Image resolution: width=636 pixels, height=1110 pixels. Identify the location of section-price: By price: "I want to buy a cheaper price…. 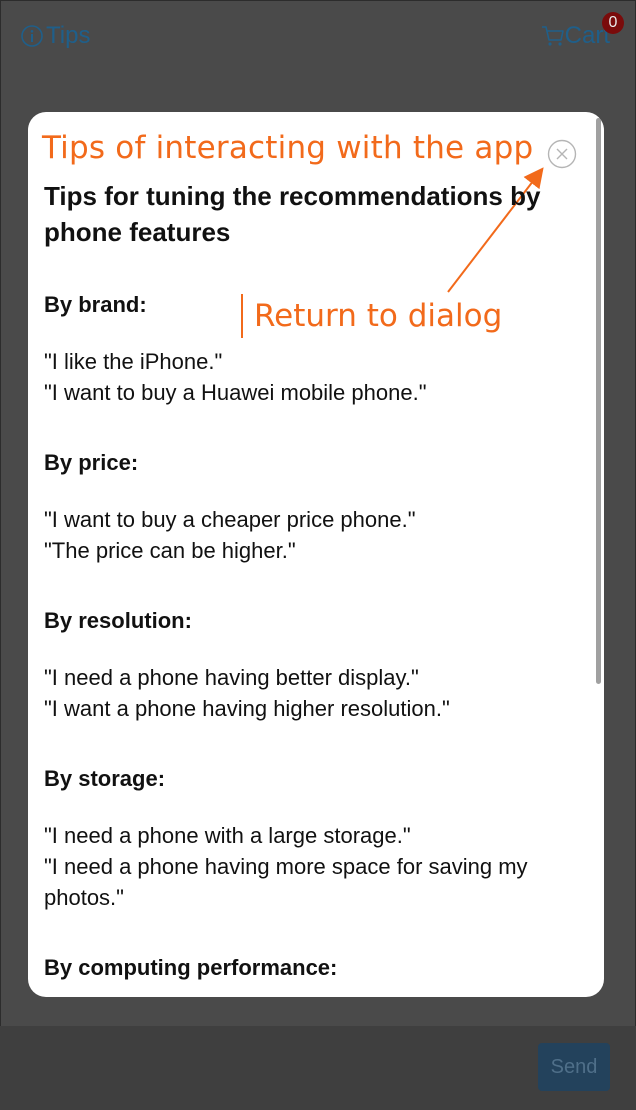
(304, 507).